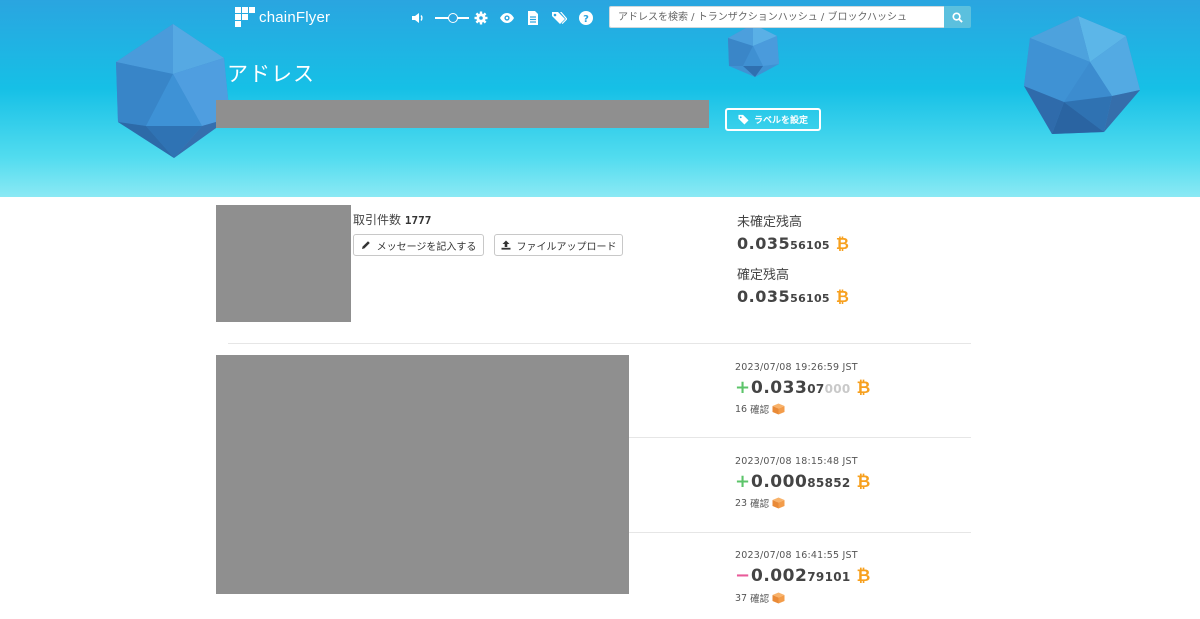 The height and width of the screenshot is (619, 1200). What do you see at coordinates (764, 296) in the screenshot?
I see `confirmed-balance-major: 0.035` at bounding box center [764, 296].